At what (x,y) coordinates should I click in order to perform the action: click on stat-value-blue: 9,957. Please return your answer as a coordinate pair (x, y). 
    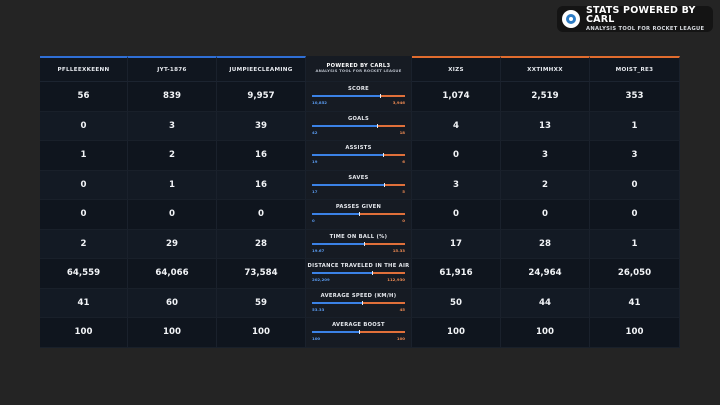
    Looking at the image, I should click on (261, 97).